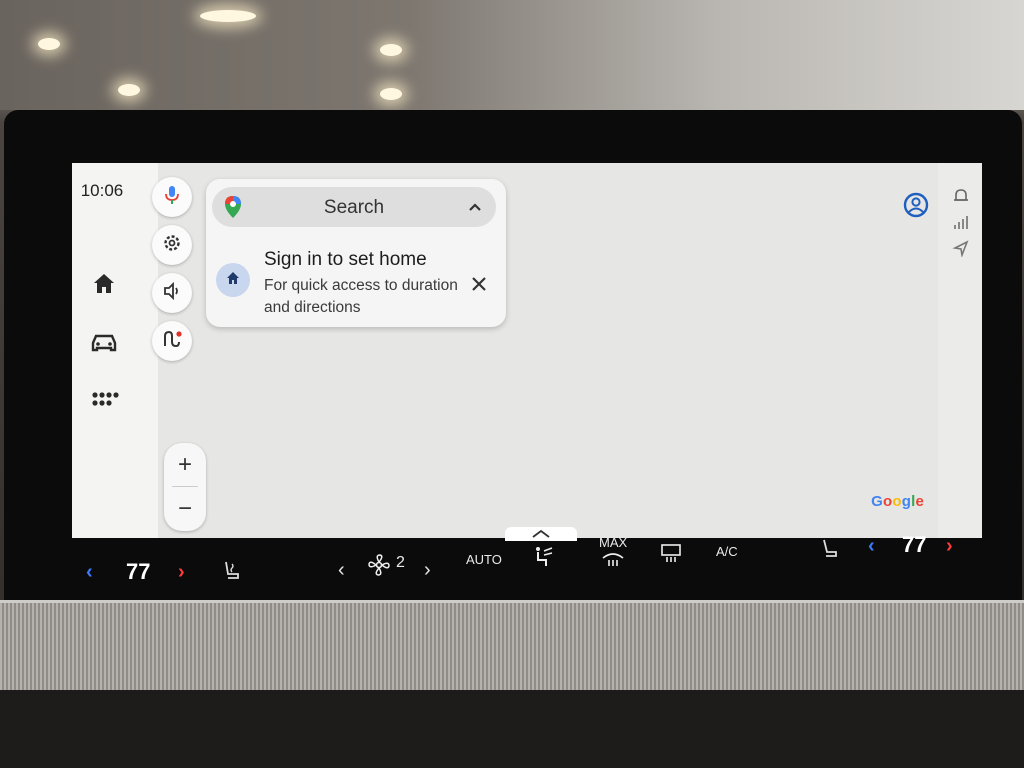  I want to click on google-logo-letter: e, so click(919, 501).